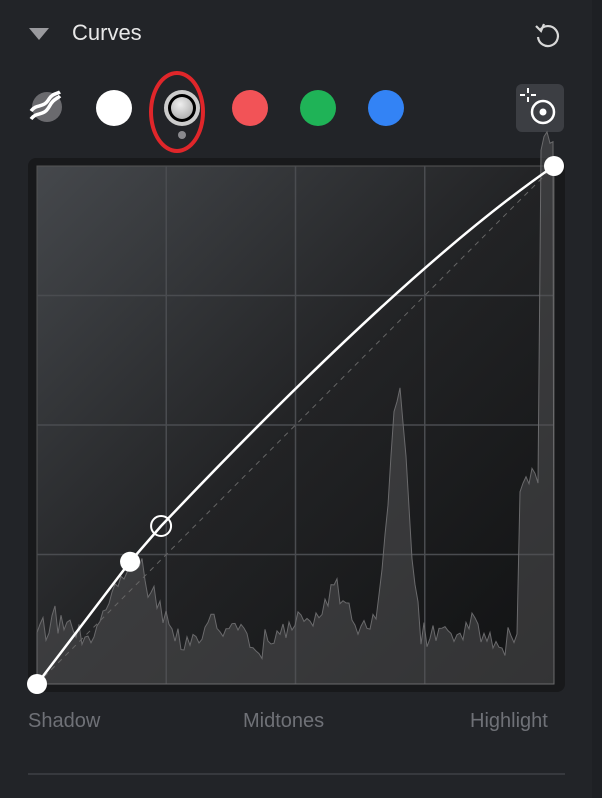  Describe the element at coordinates (64, 721) in the screenshot. I see `shadow-label: Shadow` at that location.